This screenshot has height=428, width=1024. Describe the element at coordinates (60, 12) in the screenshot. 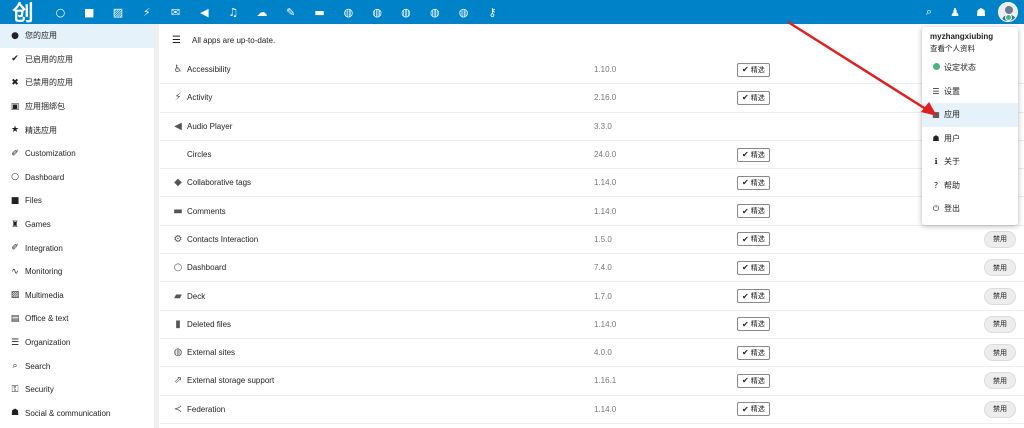

I see `circle-icon: ○` at that location.